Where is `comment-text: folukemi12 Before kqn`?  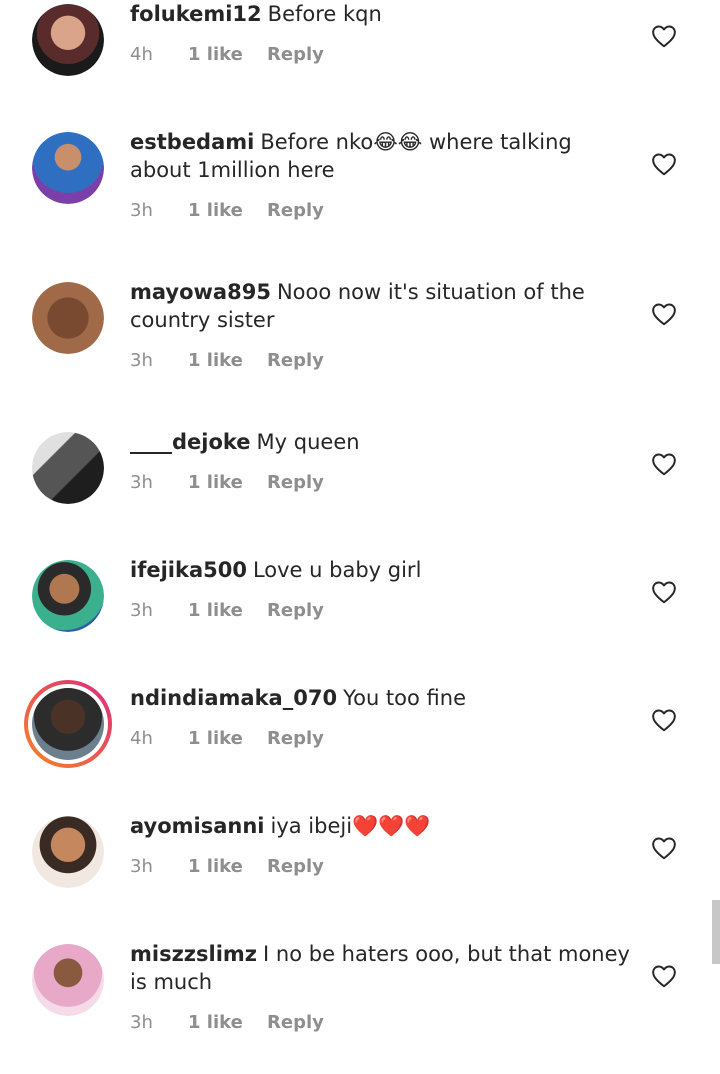 comment-text: folukemi12 Before kqn is located at coordinates (380, 14).